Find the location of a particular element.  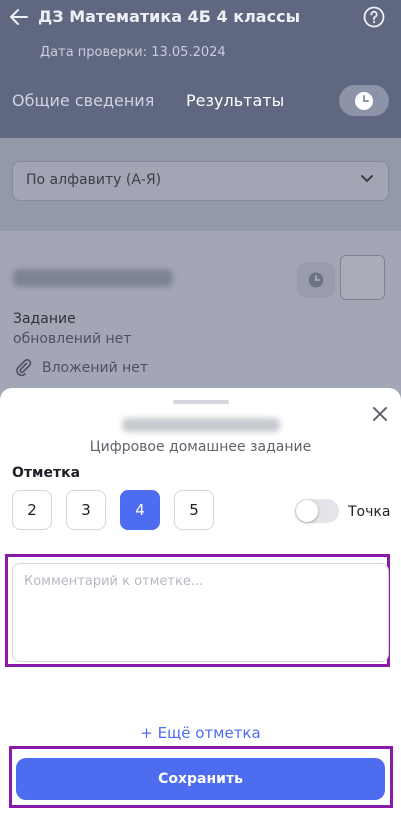

dot-toggle-knob is located at coordinates (307, 511).